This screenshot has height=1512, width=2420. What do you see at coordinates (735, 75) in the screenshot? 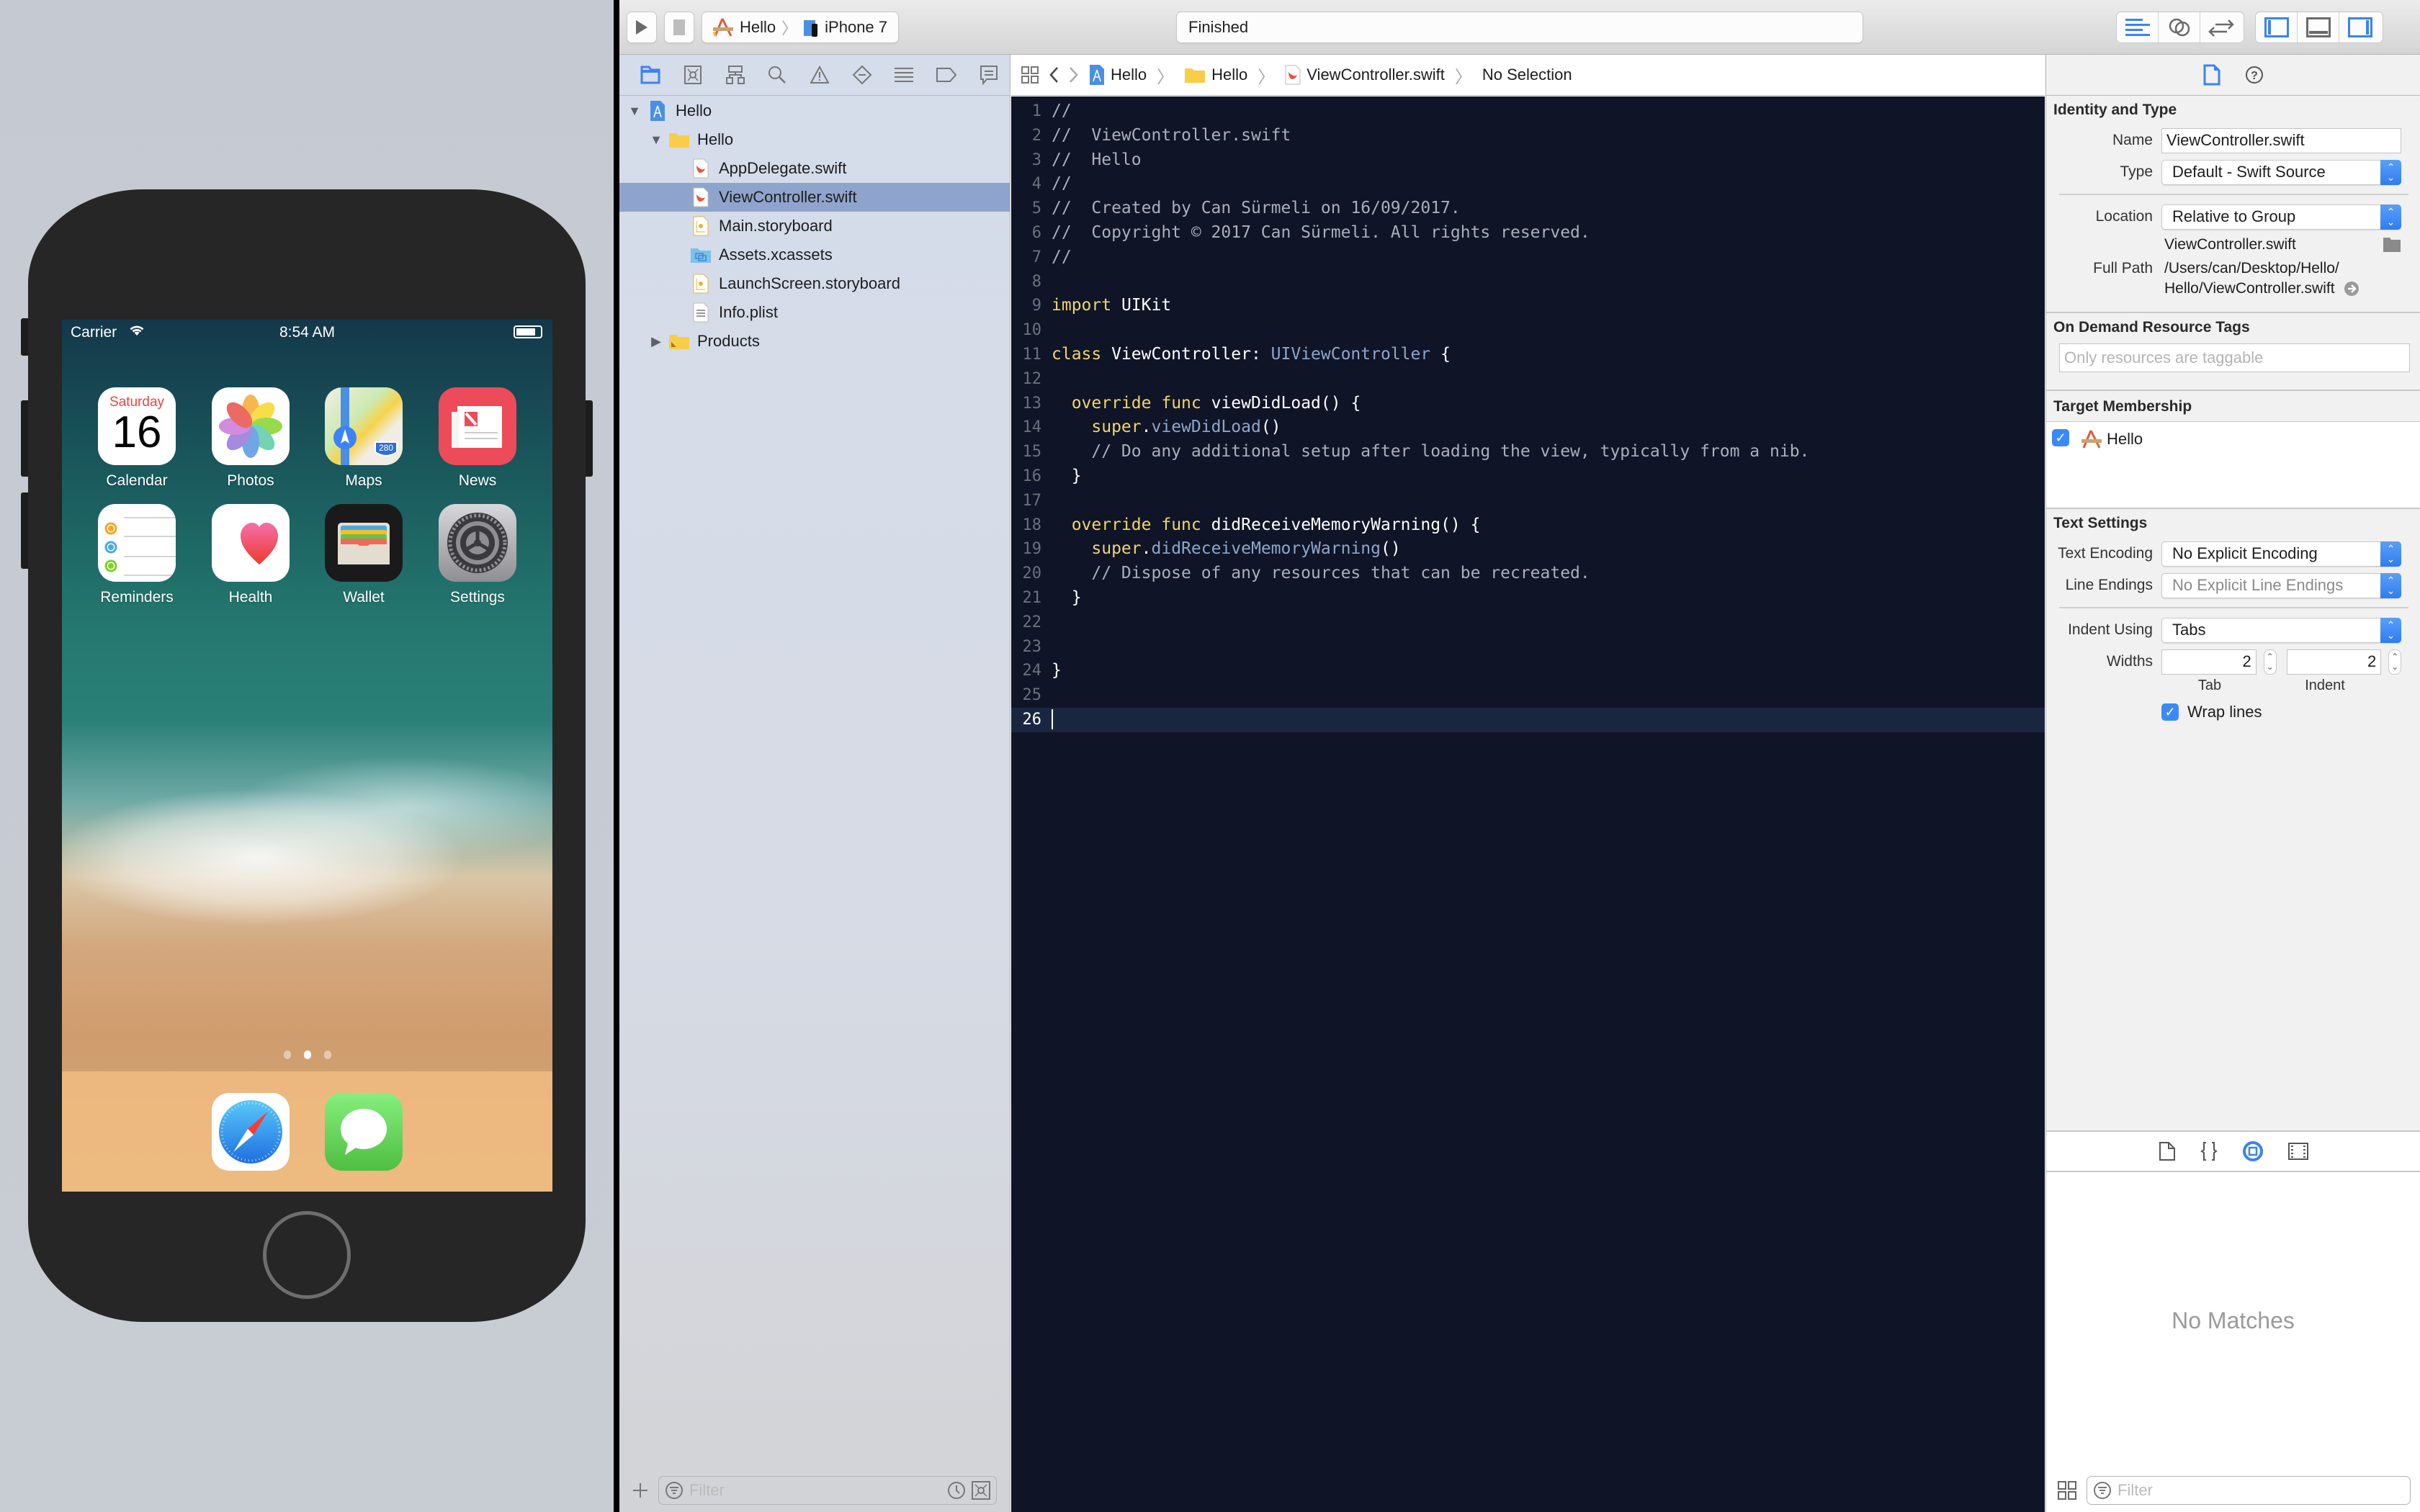
I see `tab-symbol-navigator` at bounding box center [735, 75].